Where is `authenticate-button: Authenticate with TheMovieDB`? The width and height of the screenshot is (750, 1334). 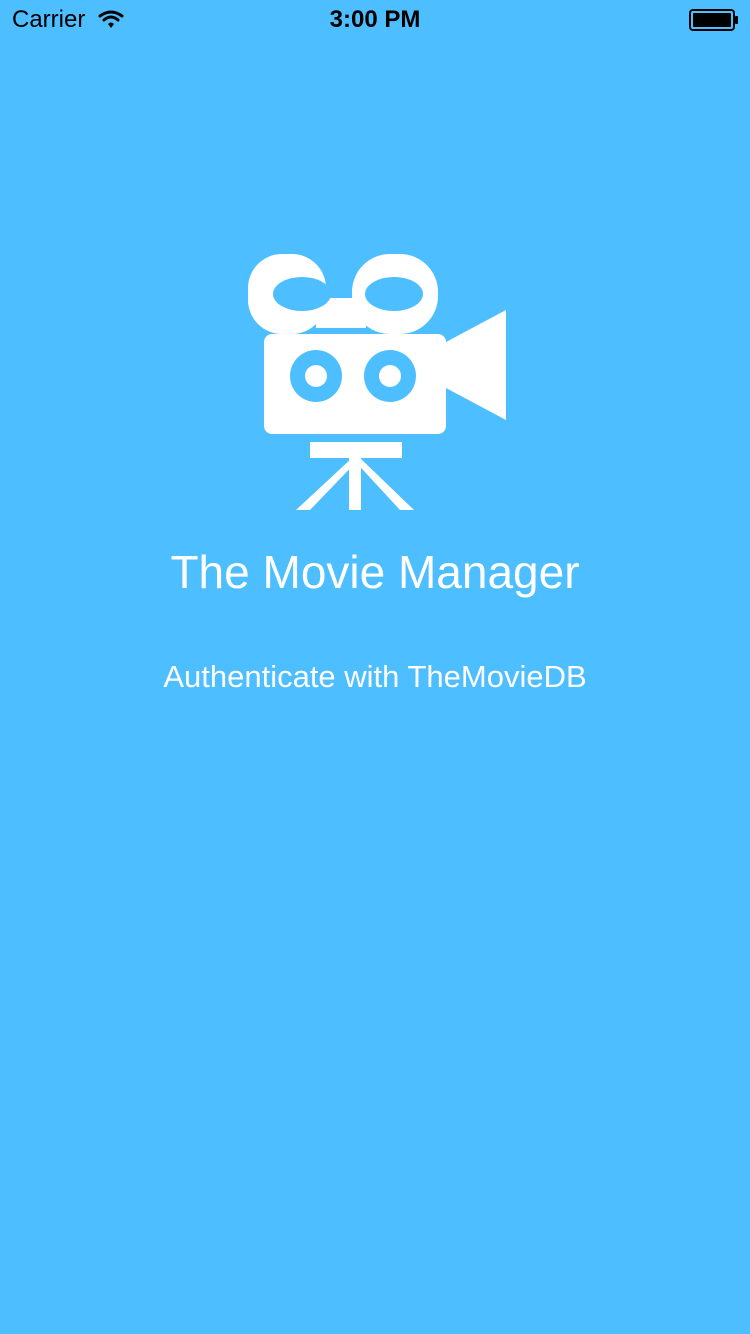
authenticate-button: Authenticate with TheMovieDB is located at coordinates (375, 677).